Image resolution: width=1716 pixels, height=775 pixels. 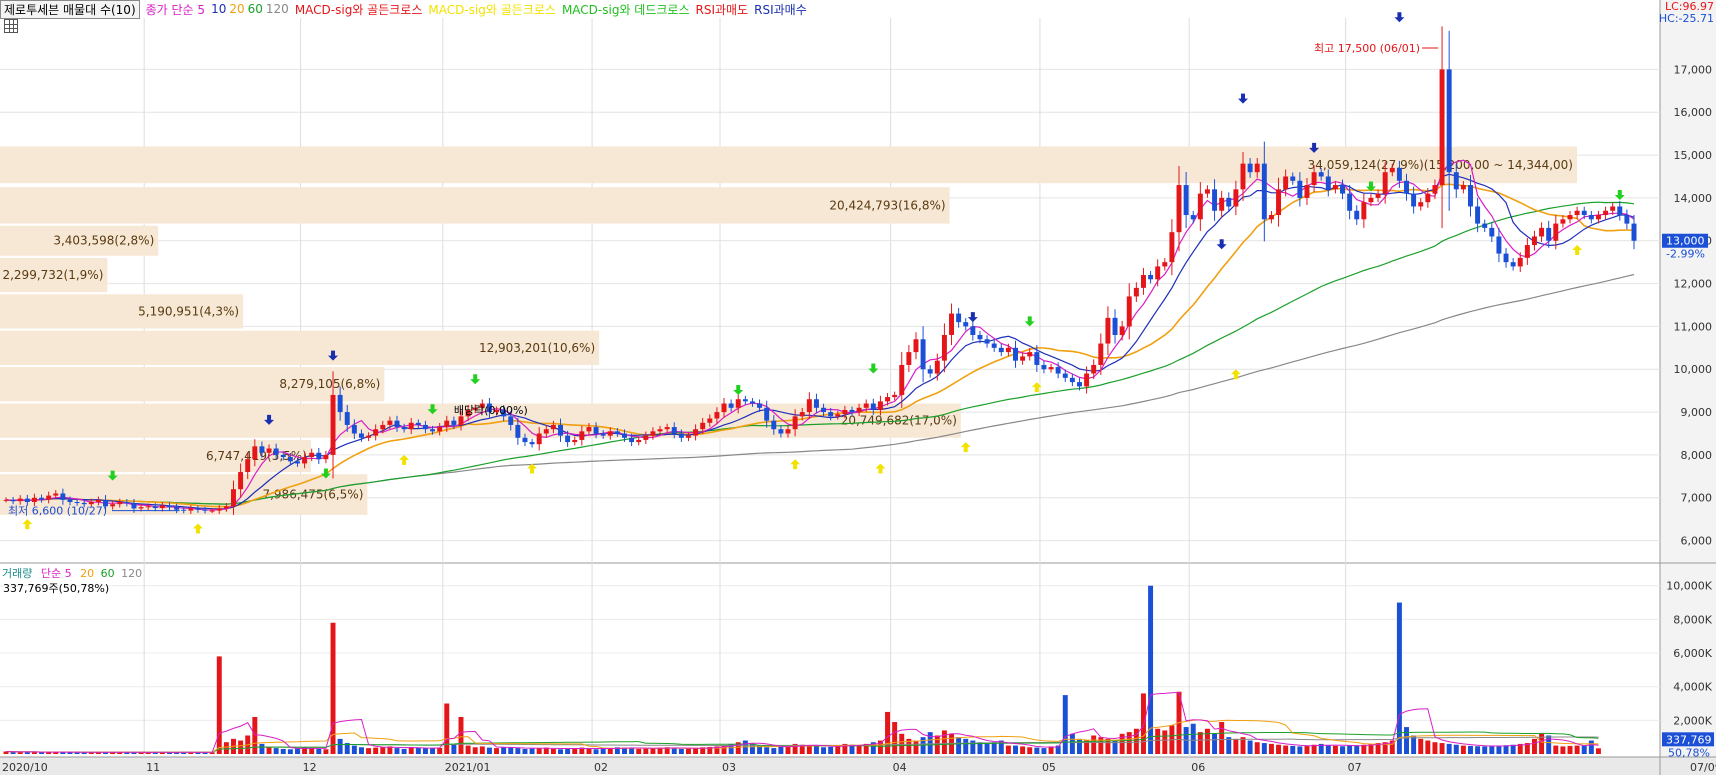 What do you see at coordinates (1697, 498) in the screenshot?
I see `y-tick-label: 7,000` at bounding box center [1697, 498].